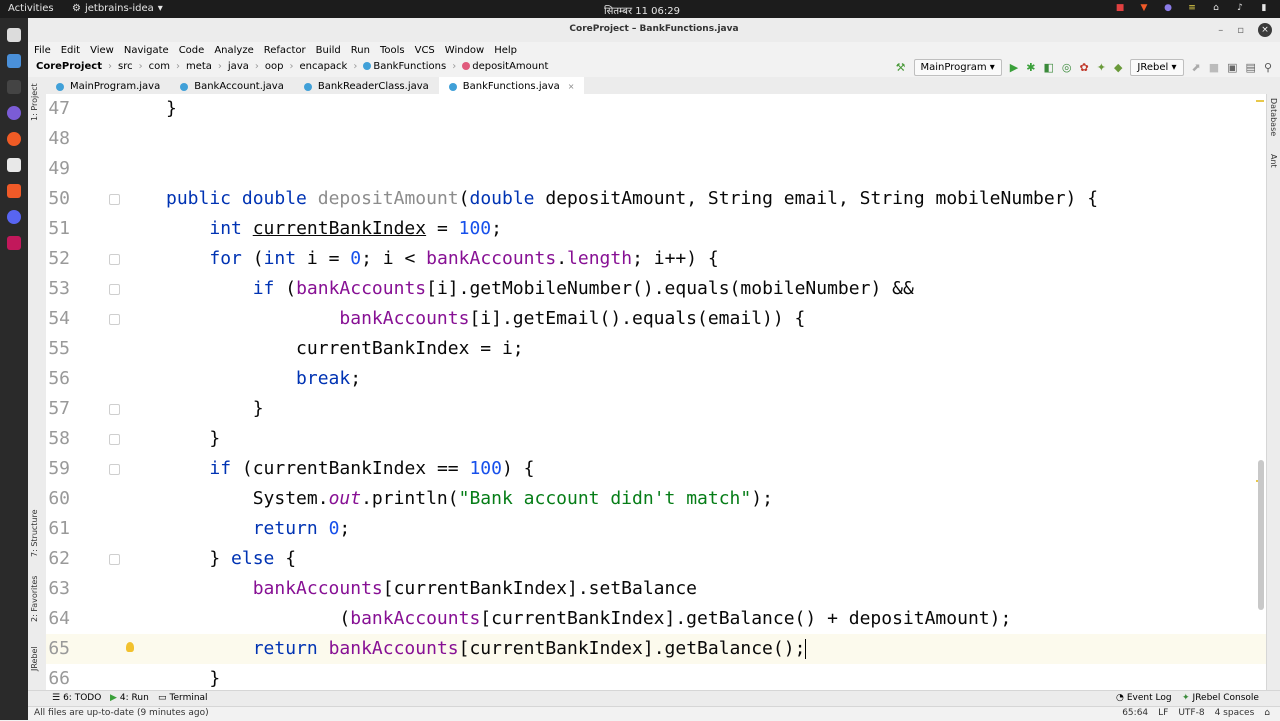 The height and width of the screenshot is (721, 1280). What do you see at coordinates (1196, 68) in the screenshot?
I see `jrebel-arrow-icon: ⬈` at bounding box center [1196, 68].